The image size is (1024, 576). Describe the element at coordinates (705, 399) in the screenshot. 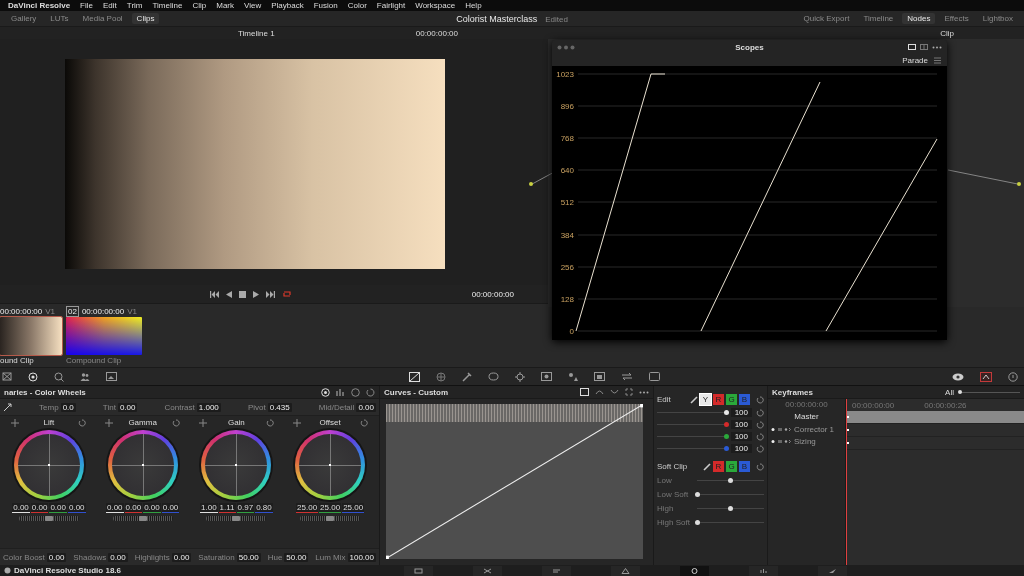

I see `channel-button: Y` at that location.